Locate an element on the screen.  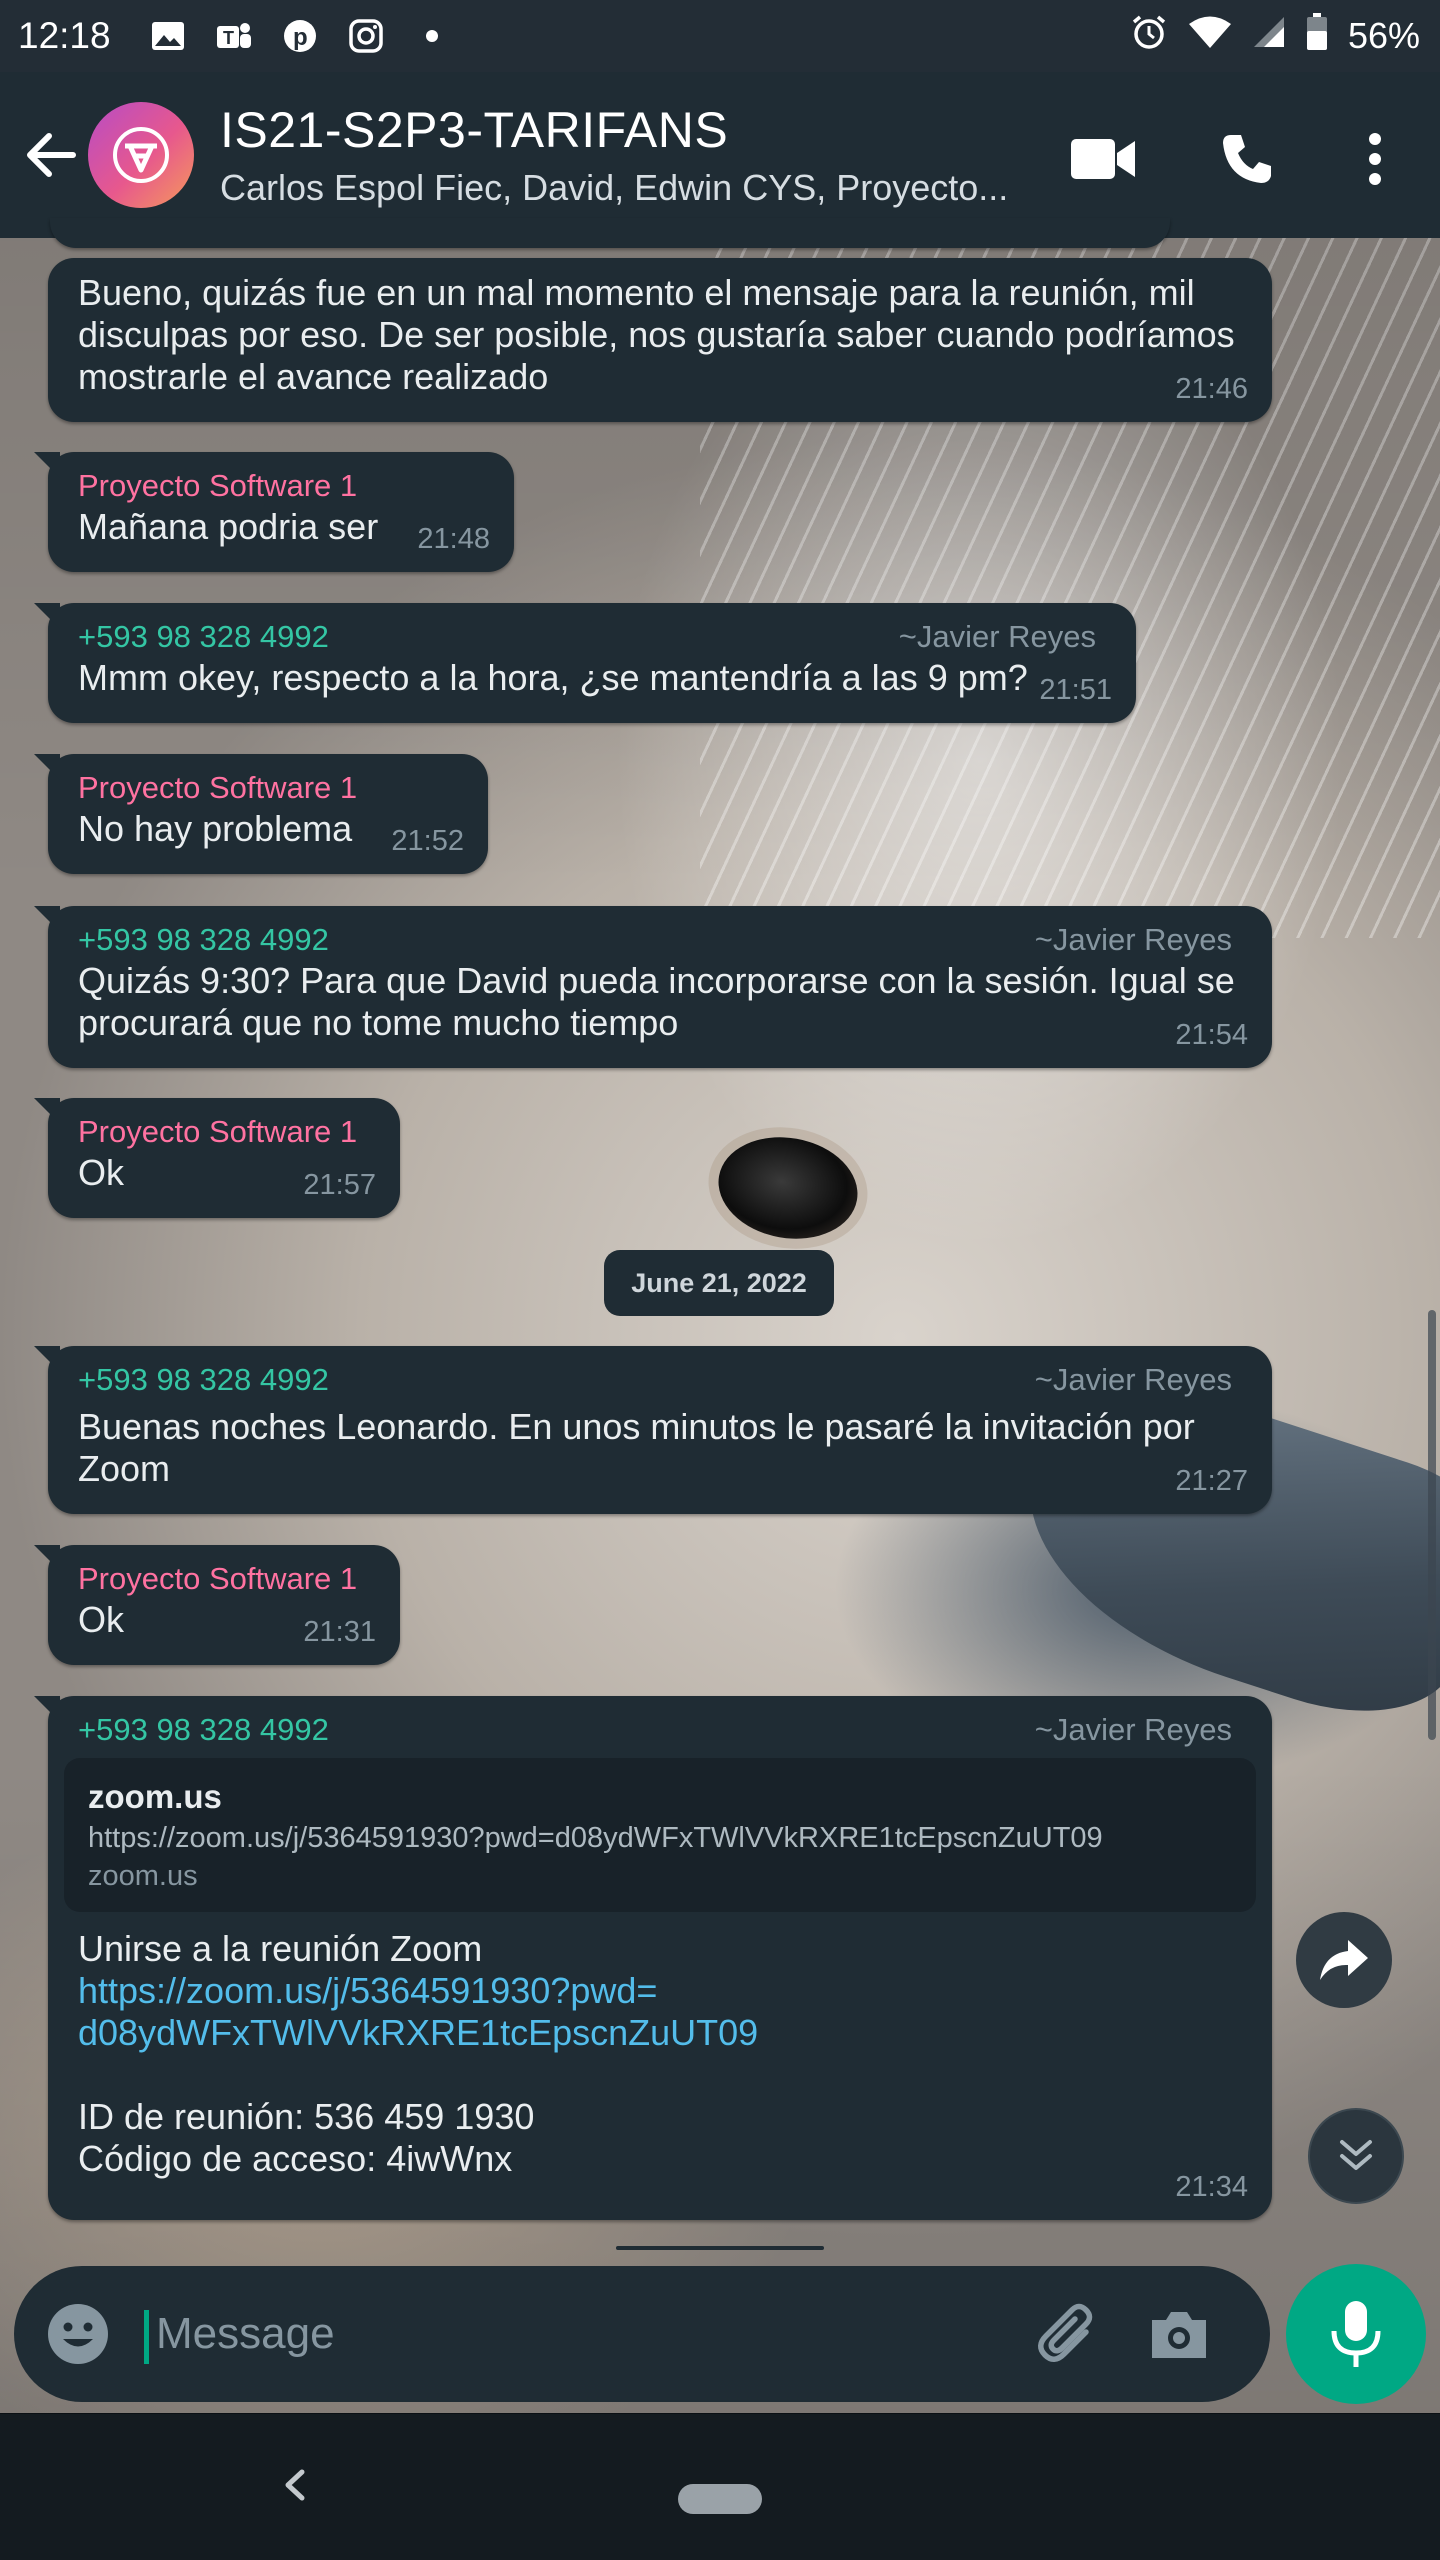
more-options-icon is located at coordinates (1375, 159).